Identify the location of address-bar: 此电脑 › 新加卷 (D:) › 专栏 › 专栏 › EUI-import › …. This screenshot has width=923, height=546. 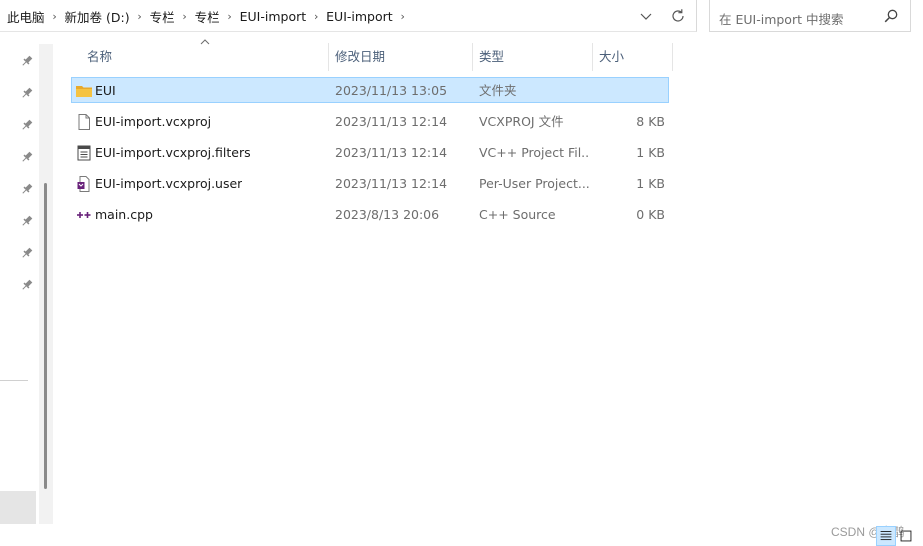
(348, 16).